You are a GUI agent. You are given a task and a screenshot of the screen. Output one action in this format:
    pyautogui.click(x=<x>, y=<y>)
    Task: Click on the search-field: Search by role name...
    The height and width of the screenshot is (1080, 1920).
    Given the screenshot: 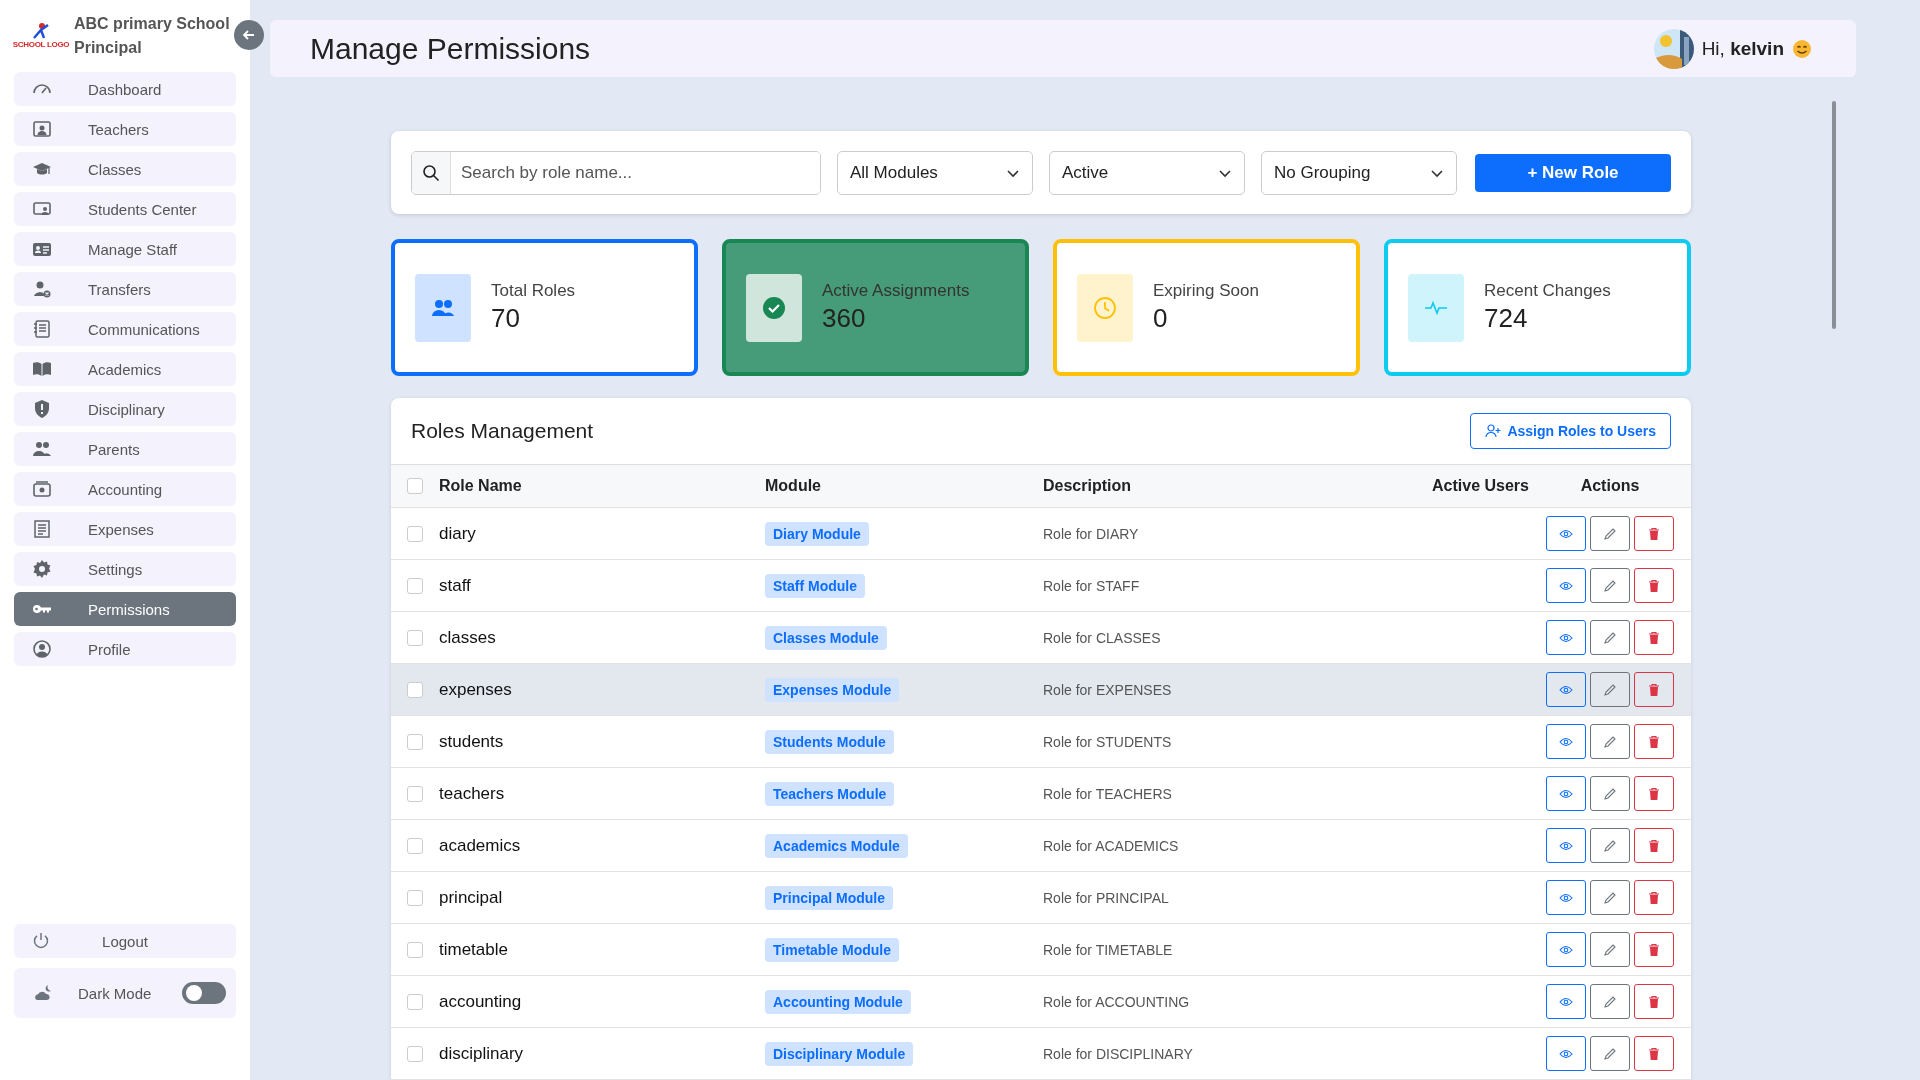 What is the action you would take?
    pyautogui.click(x=616, y=172)
    